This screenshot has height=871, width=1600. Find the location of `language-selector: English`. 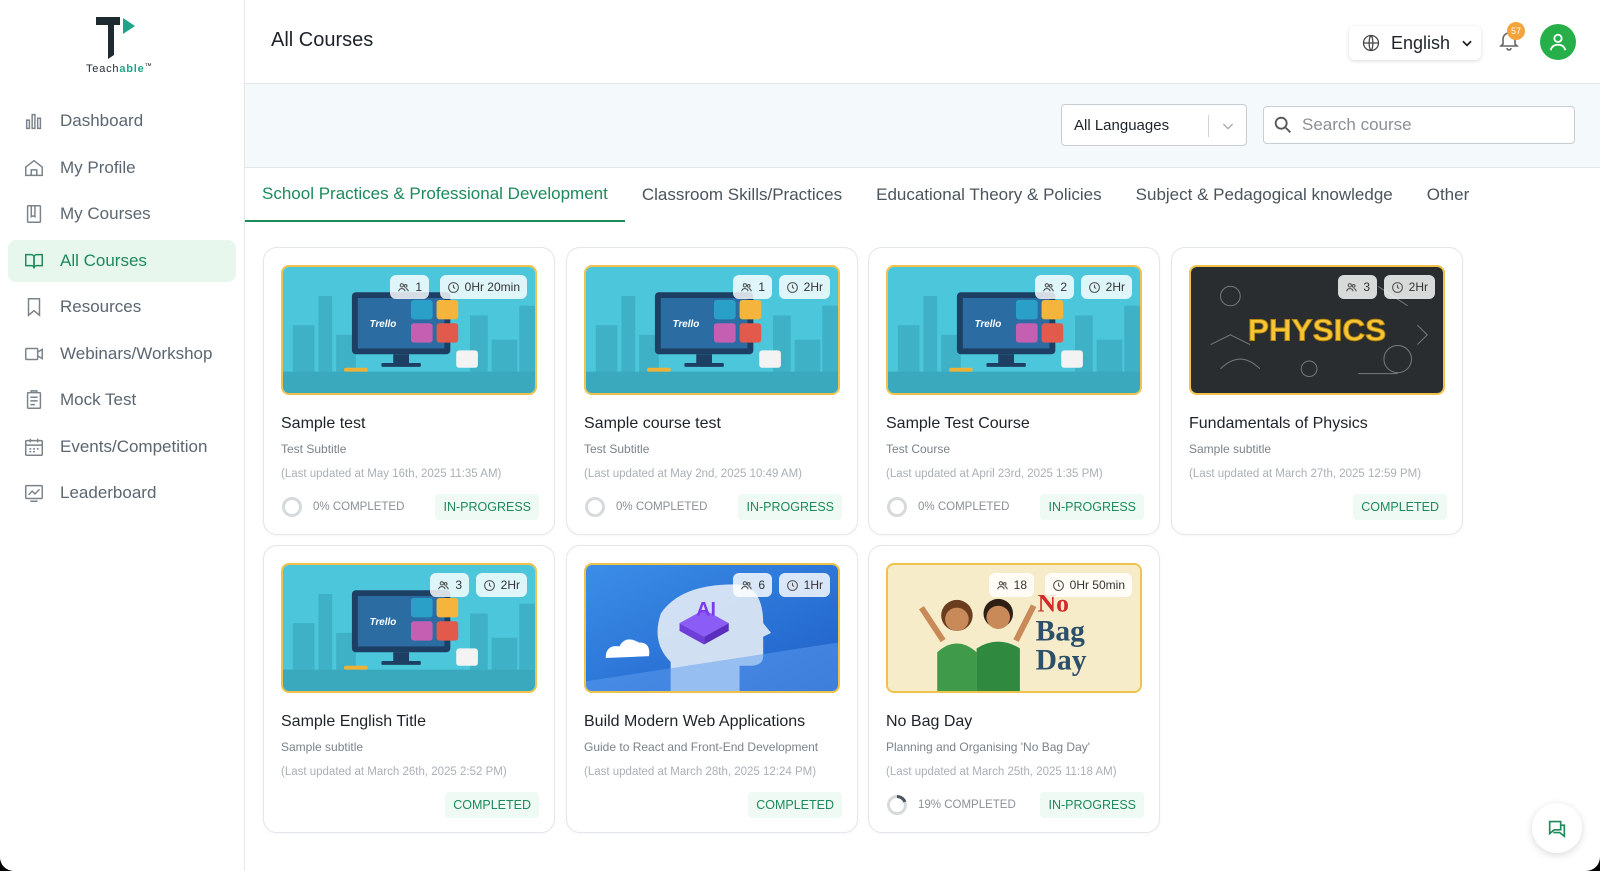

language-selector: English is located at coordinates (1415, 43).